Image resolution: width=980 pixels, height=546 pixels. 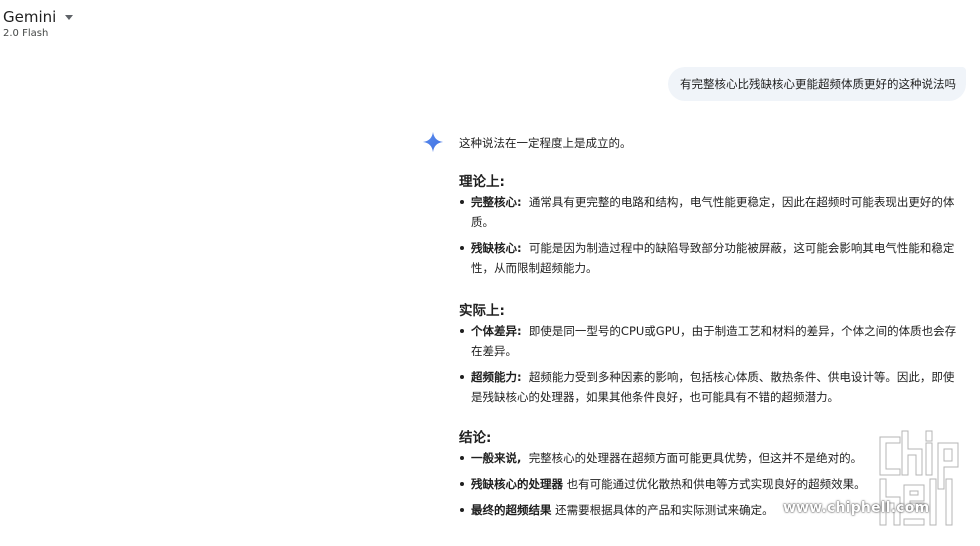 I want to click on list-item-term: 个体差异:, so click(x=496, y=331).